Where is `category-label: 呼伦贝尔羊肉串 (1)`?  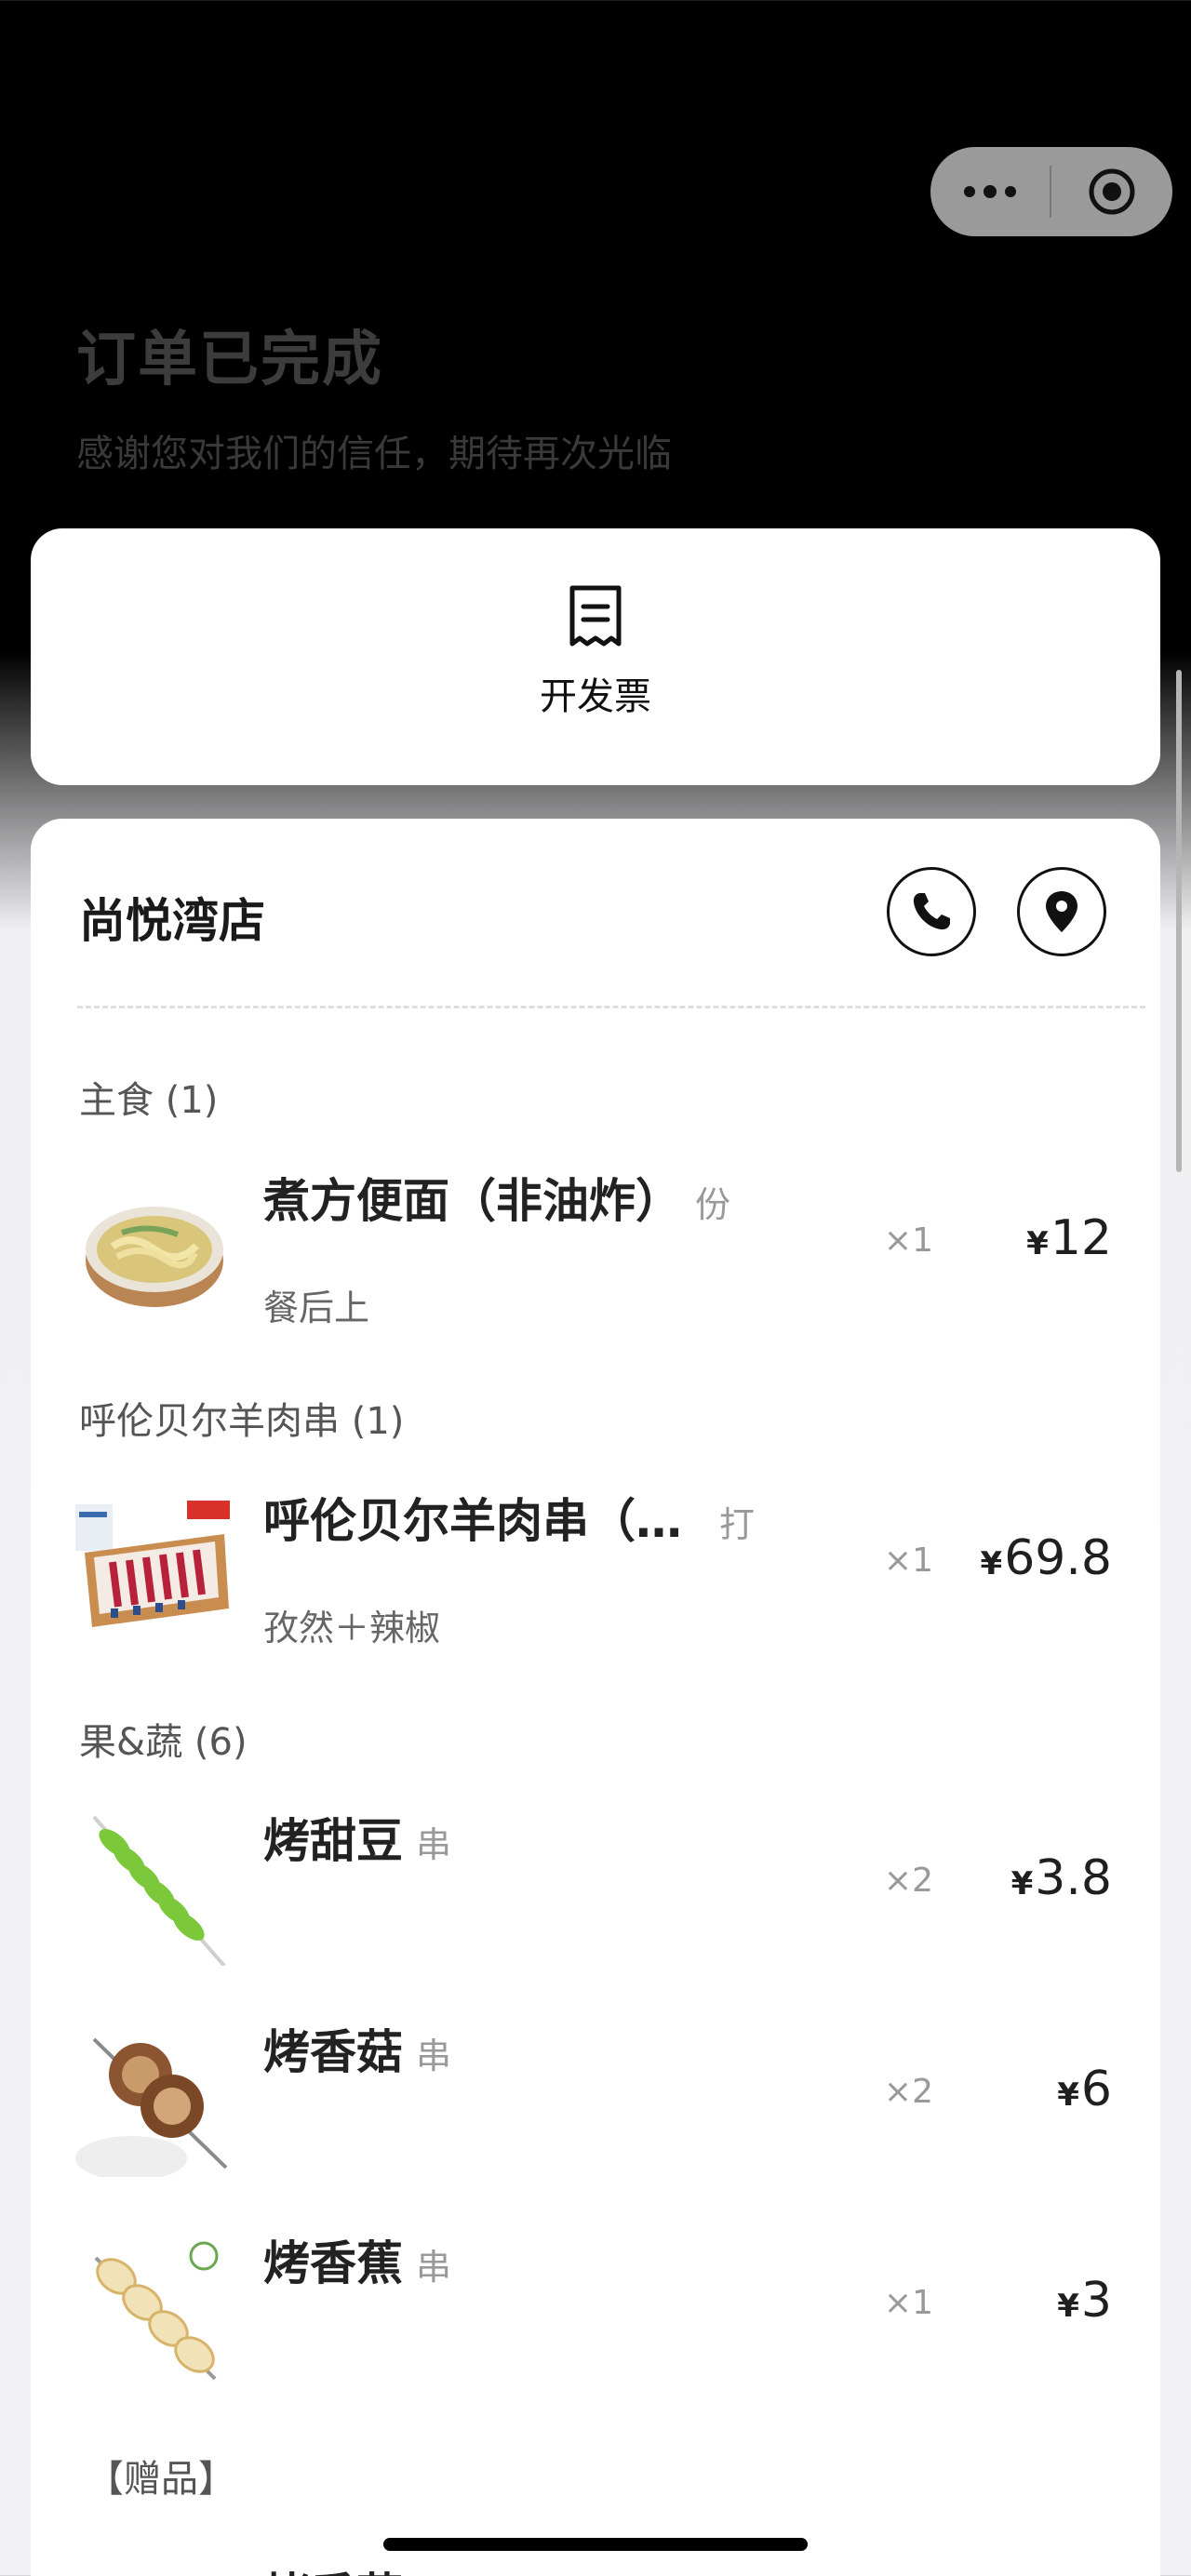
category-label: 呼伦贝尔羊肉串 (1) is located at coordinates (242, 1421).